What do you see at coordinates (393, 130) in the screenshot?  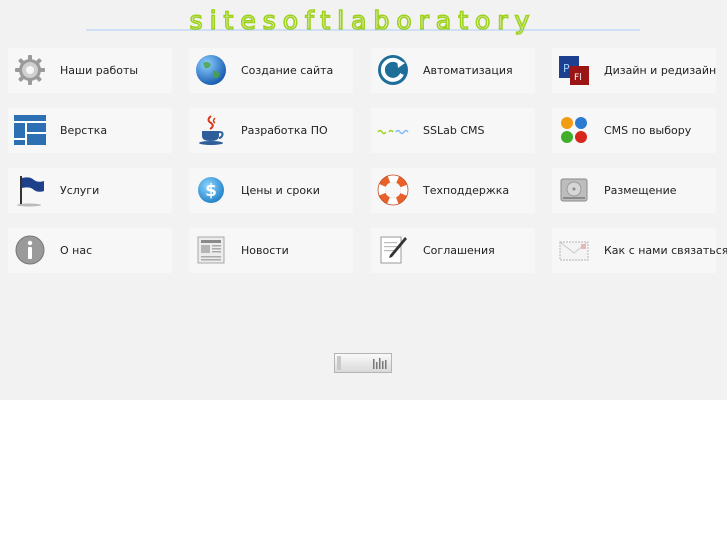 I see `sslab-cms-icon` at bounding box center [393, 130].